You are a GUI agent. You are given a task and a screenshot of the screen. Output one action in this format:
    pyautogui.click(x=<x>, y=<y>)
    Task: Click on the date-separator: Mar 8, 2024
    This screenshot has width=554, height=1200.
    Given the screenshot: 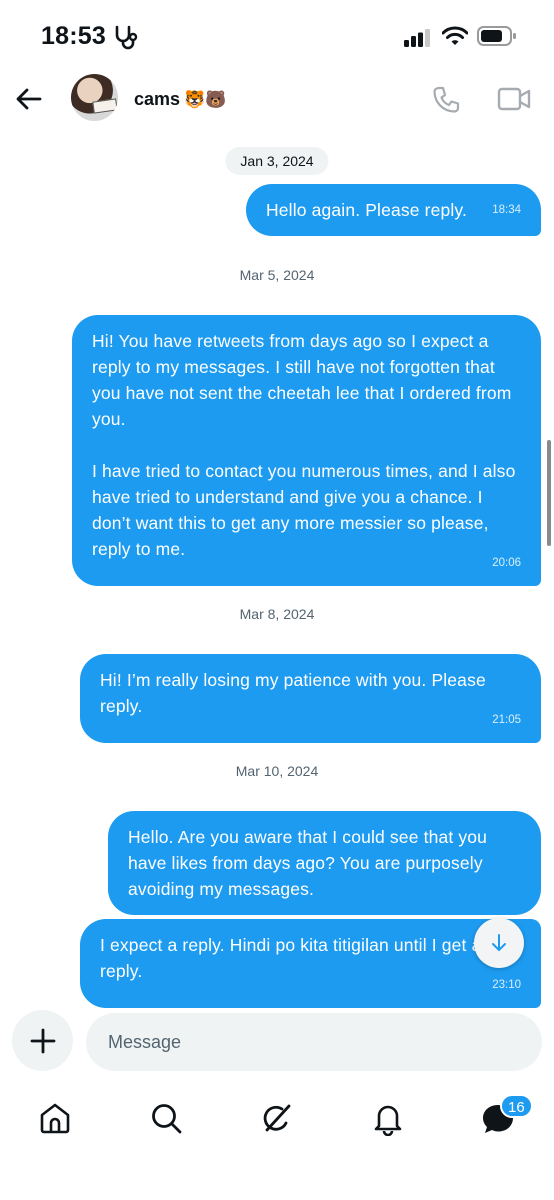 What is the action you would take?
    pyautogui.click(x=277, y=614)
    